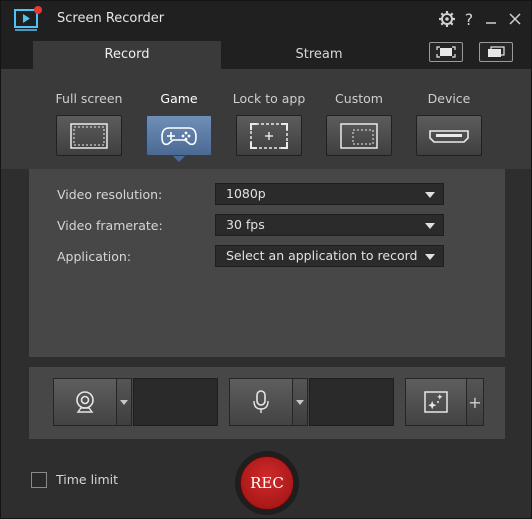 Image resolution: width=532 pixels, height=519 pixels. I want to click on settings-gear-icon, so click(447, 19).